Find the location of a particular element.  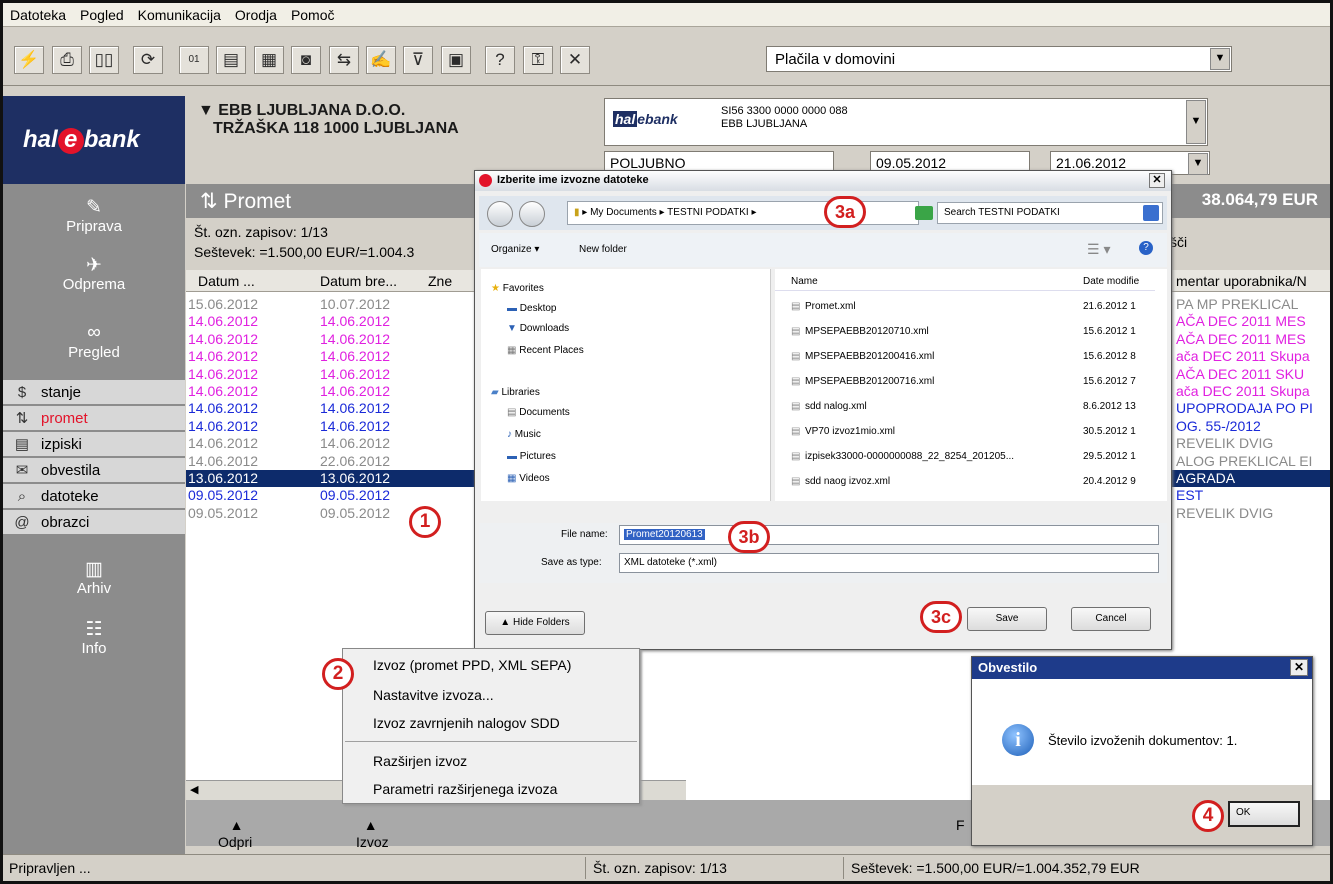

file-list-item: ▤ sdd nalog.xml 8.6.2012 13 is located at coordinates (965, 408).